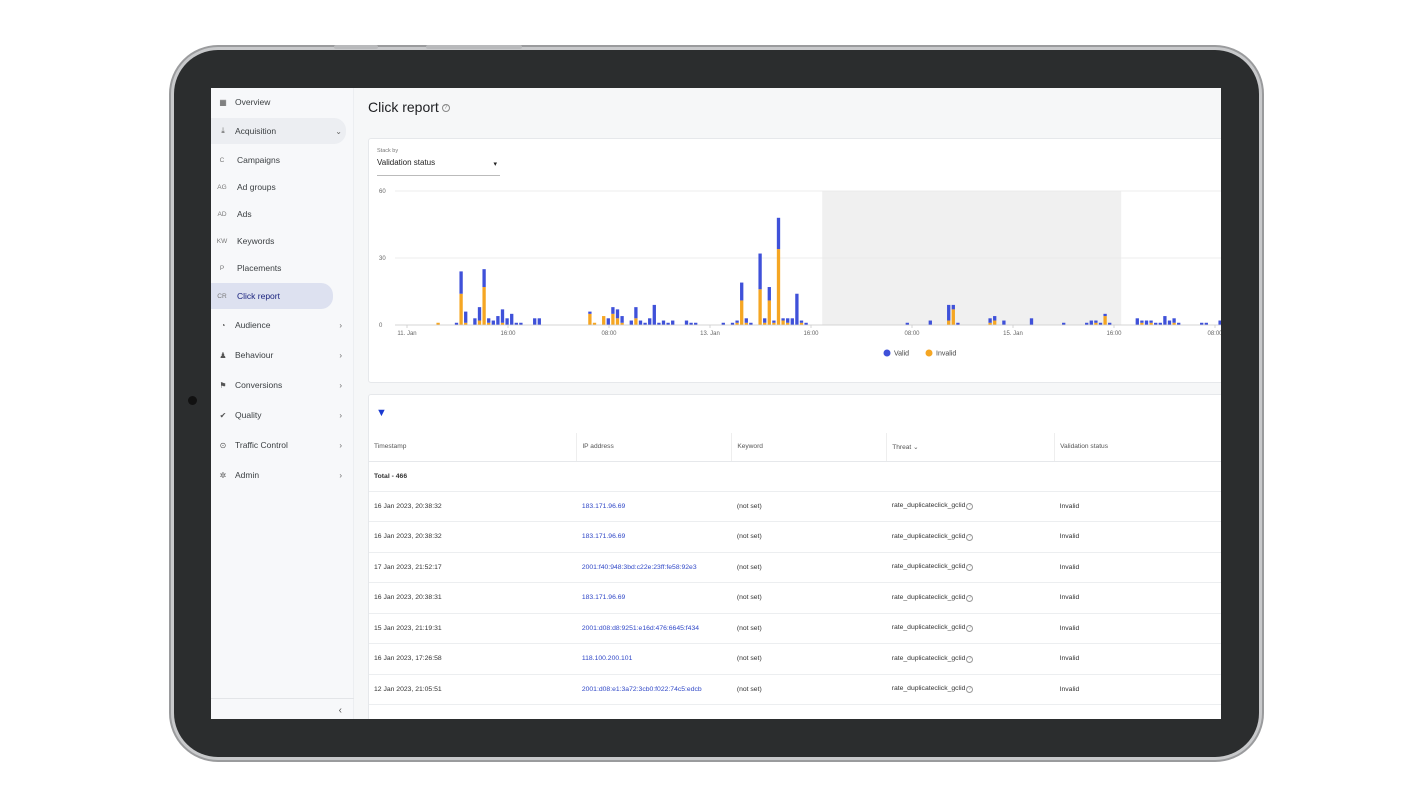 This screenshot has height=800, width=1422. What do you see at coordinates (929, 353) in the screenshot?
I see `legend-swatch` at bounding box center [929, 353].